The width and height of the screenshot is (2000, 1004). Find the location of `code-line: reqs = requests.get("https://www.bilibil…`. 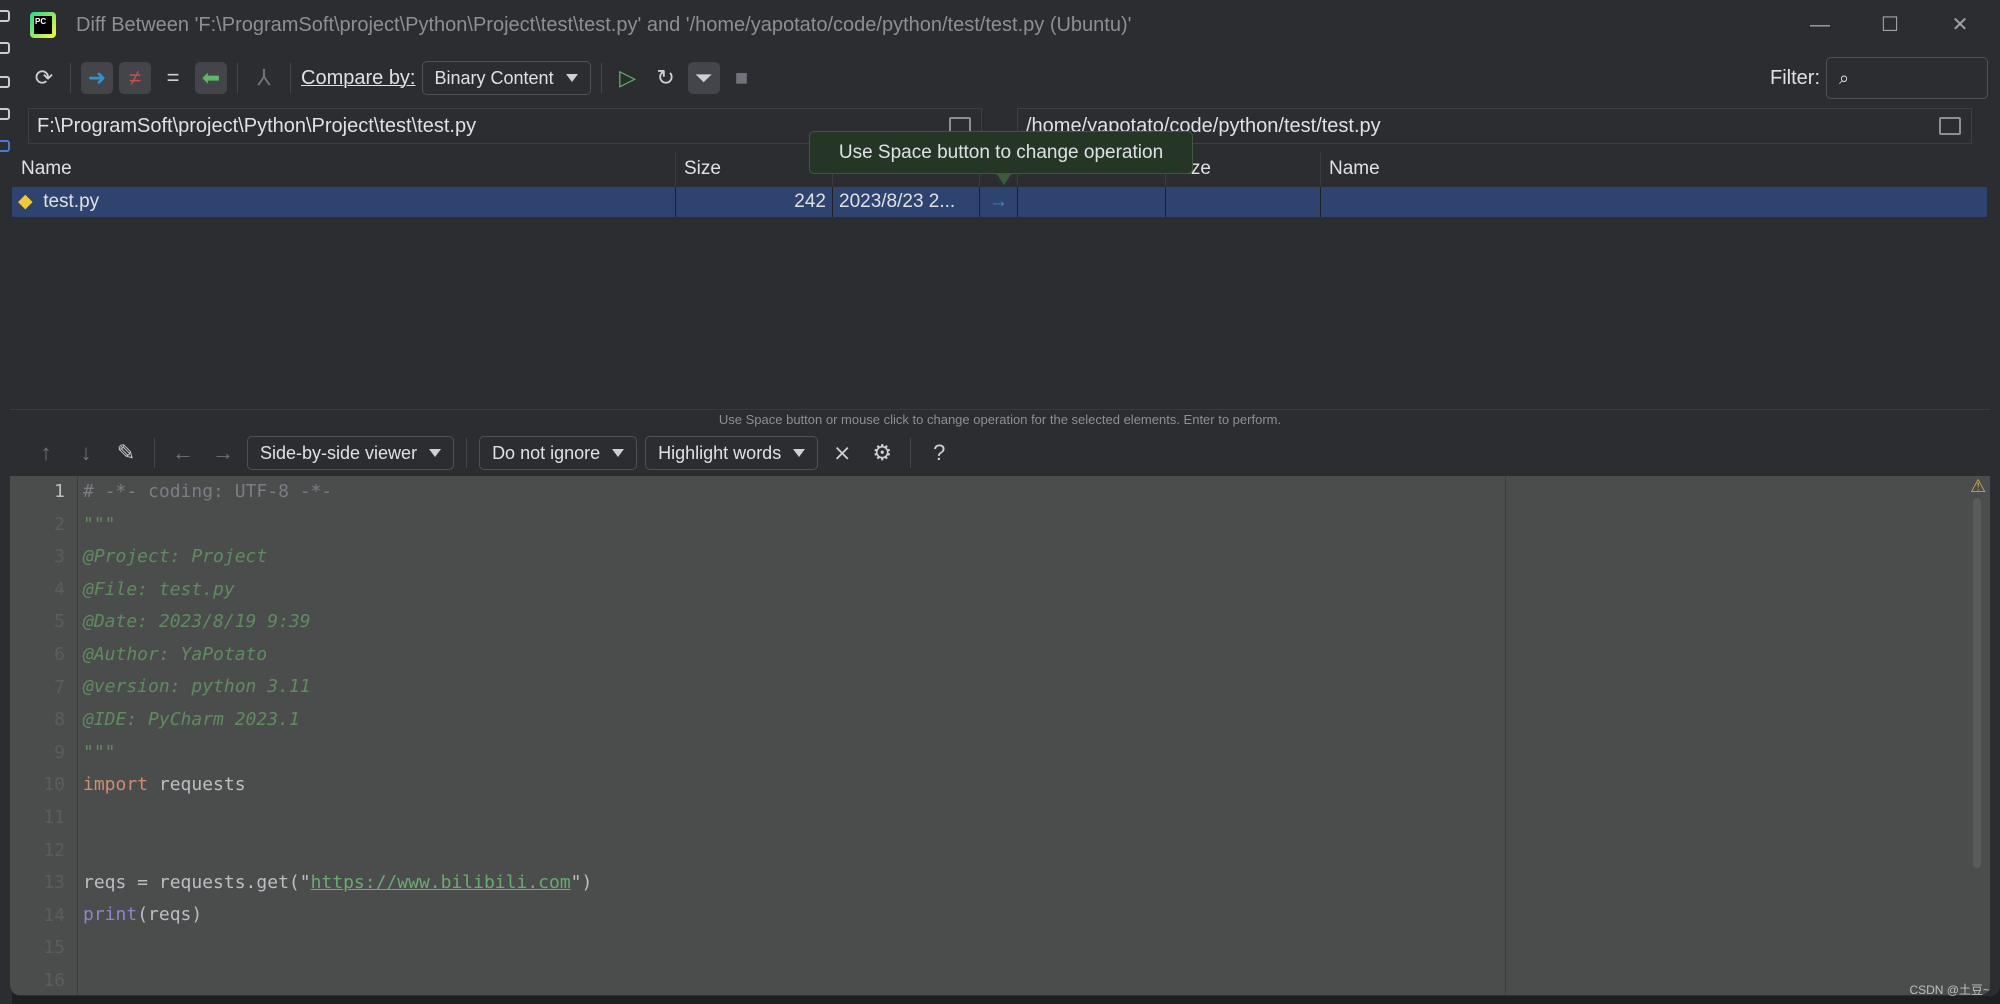

code-line: reqs = requests.get("https://www.bilibil… is located at coordinates (337, 882).